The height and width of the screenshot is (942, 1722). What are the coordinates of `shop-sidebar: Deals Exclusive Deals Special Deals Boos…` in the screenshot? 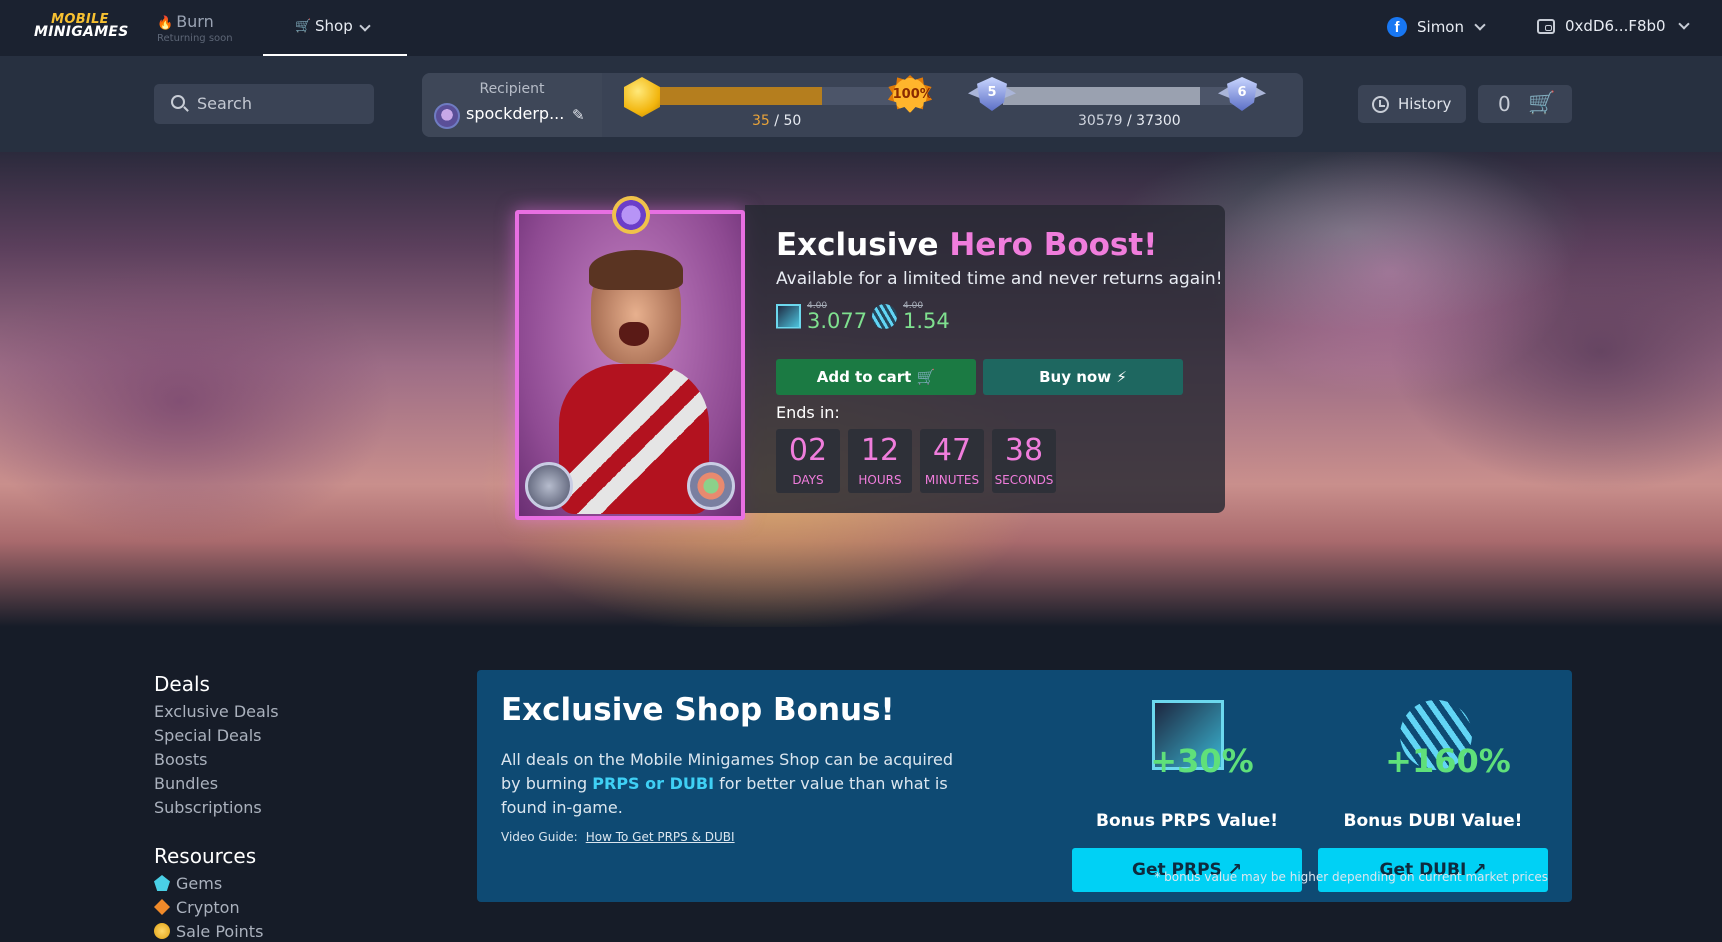 It's located at (216, 806).